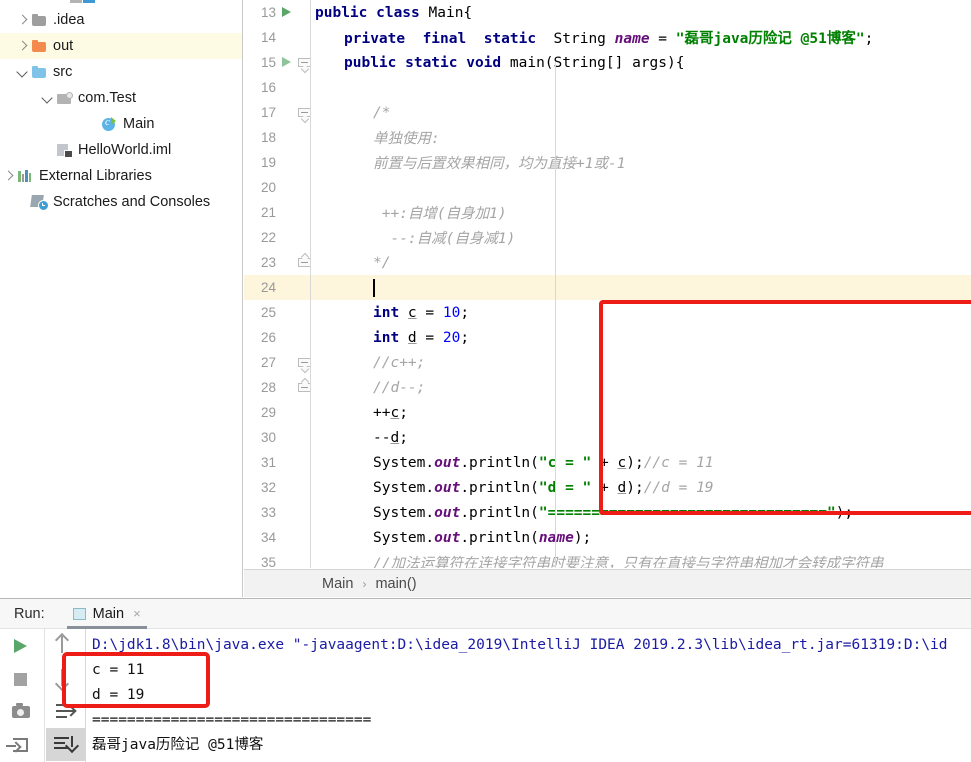 The width and height of the screenshot is (971, 762). Describe the element at coordinates (607, 537) in the screenshot. I see `code-line-34: 34 System.out.println(name);` at that location.